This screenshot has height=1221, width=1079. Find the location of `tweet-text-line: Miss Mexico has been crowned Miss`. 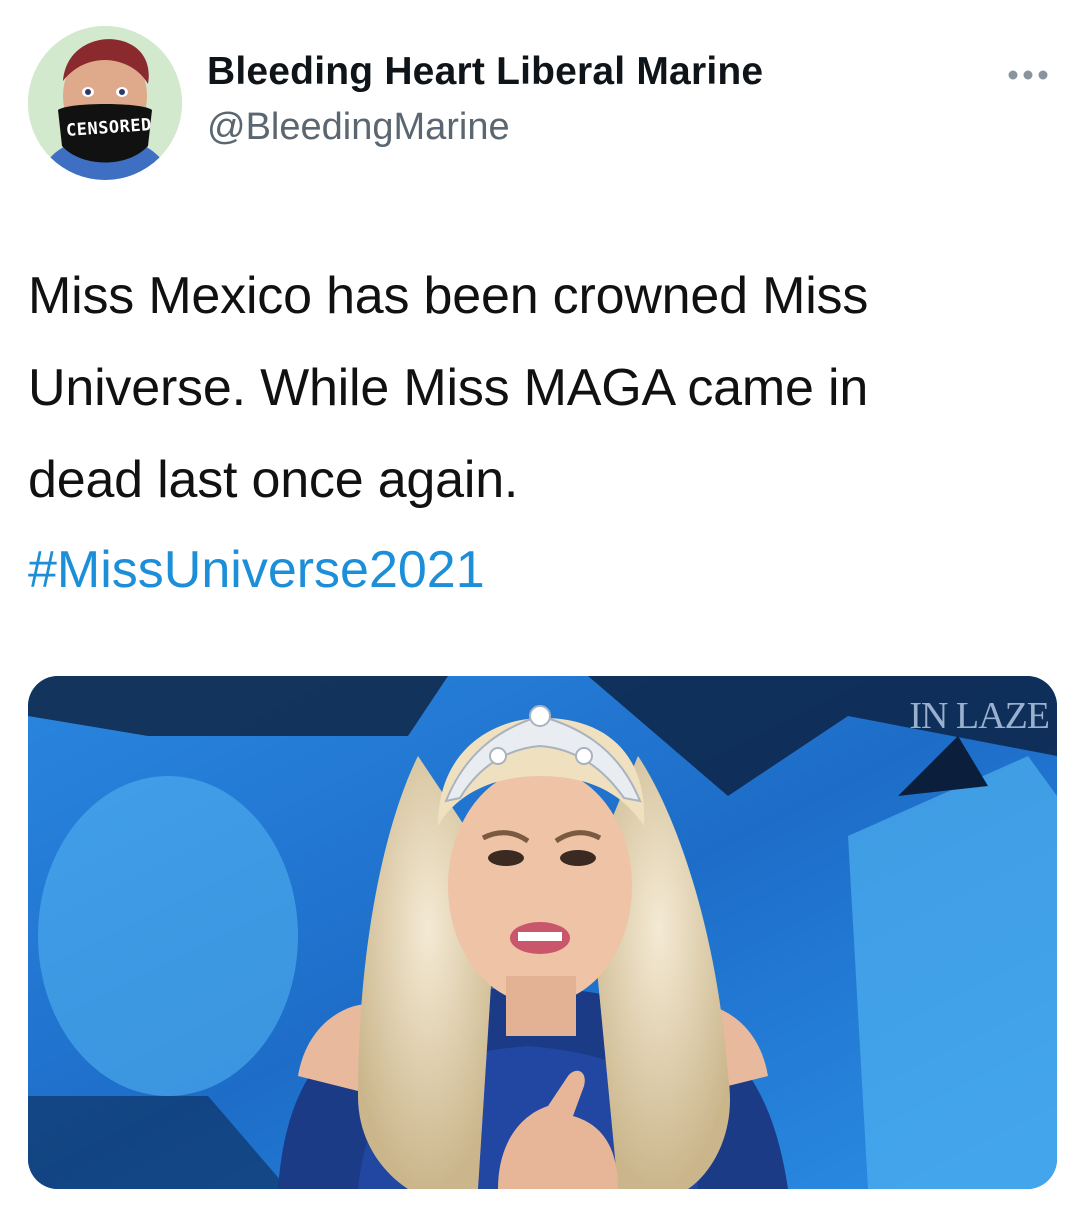

tweet-text-line: Miss Mexico has been crowned Miss is located at coordinates (448, 296).